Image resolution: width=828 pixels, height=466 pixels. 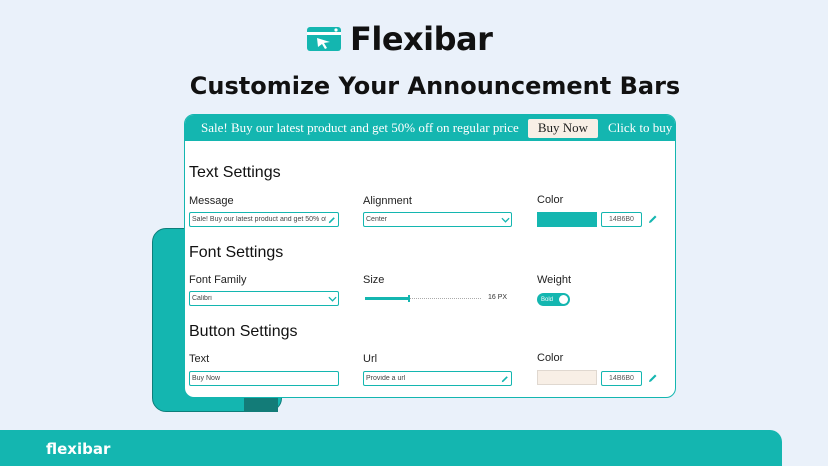 I want to click on text-color-hex: 14B6B0, so click(x=621, y=219).